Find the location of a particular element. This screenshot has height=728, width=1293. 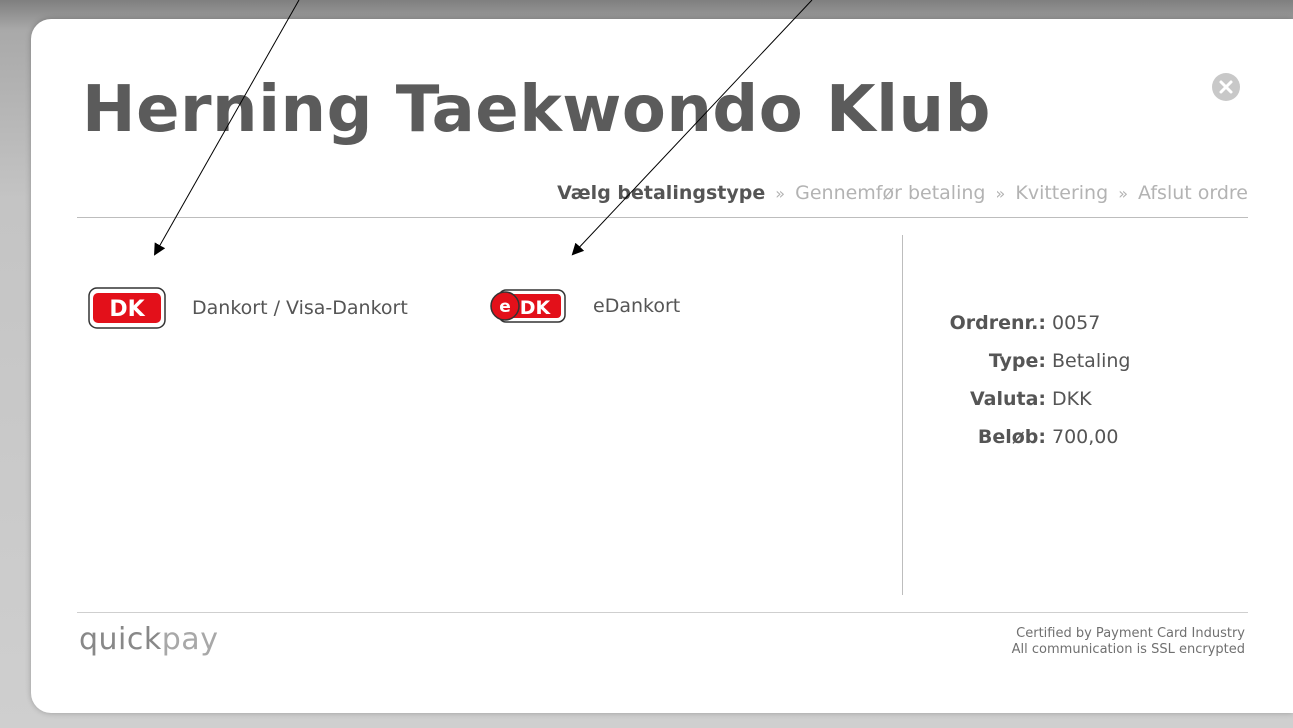

order-type-row: Type: Betaling is located at coordinates (1055, 361).